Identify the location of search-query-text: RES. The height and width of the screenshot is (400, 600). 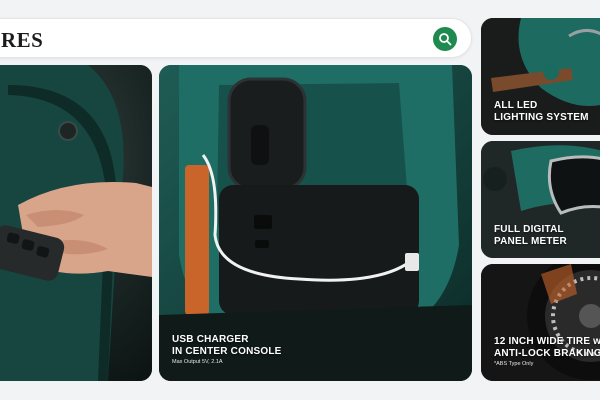
(22, 40).